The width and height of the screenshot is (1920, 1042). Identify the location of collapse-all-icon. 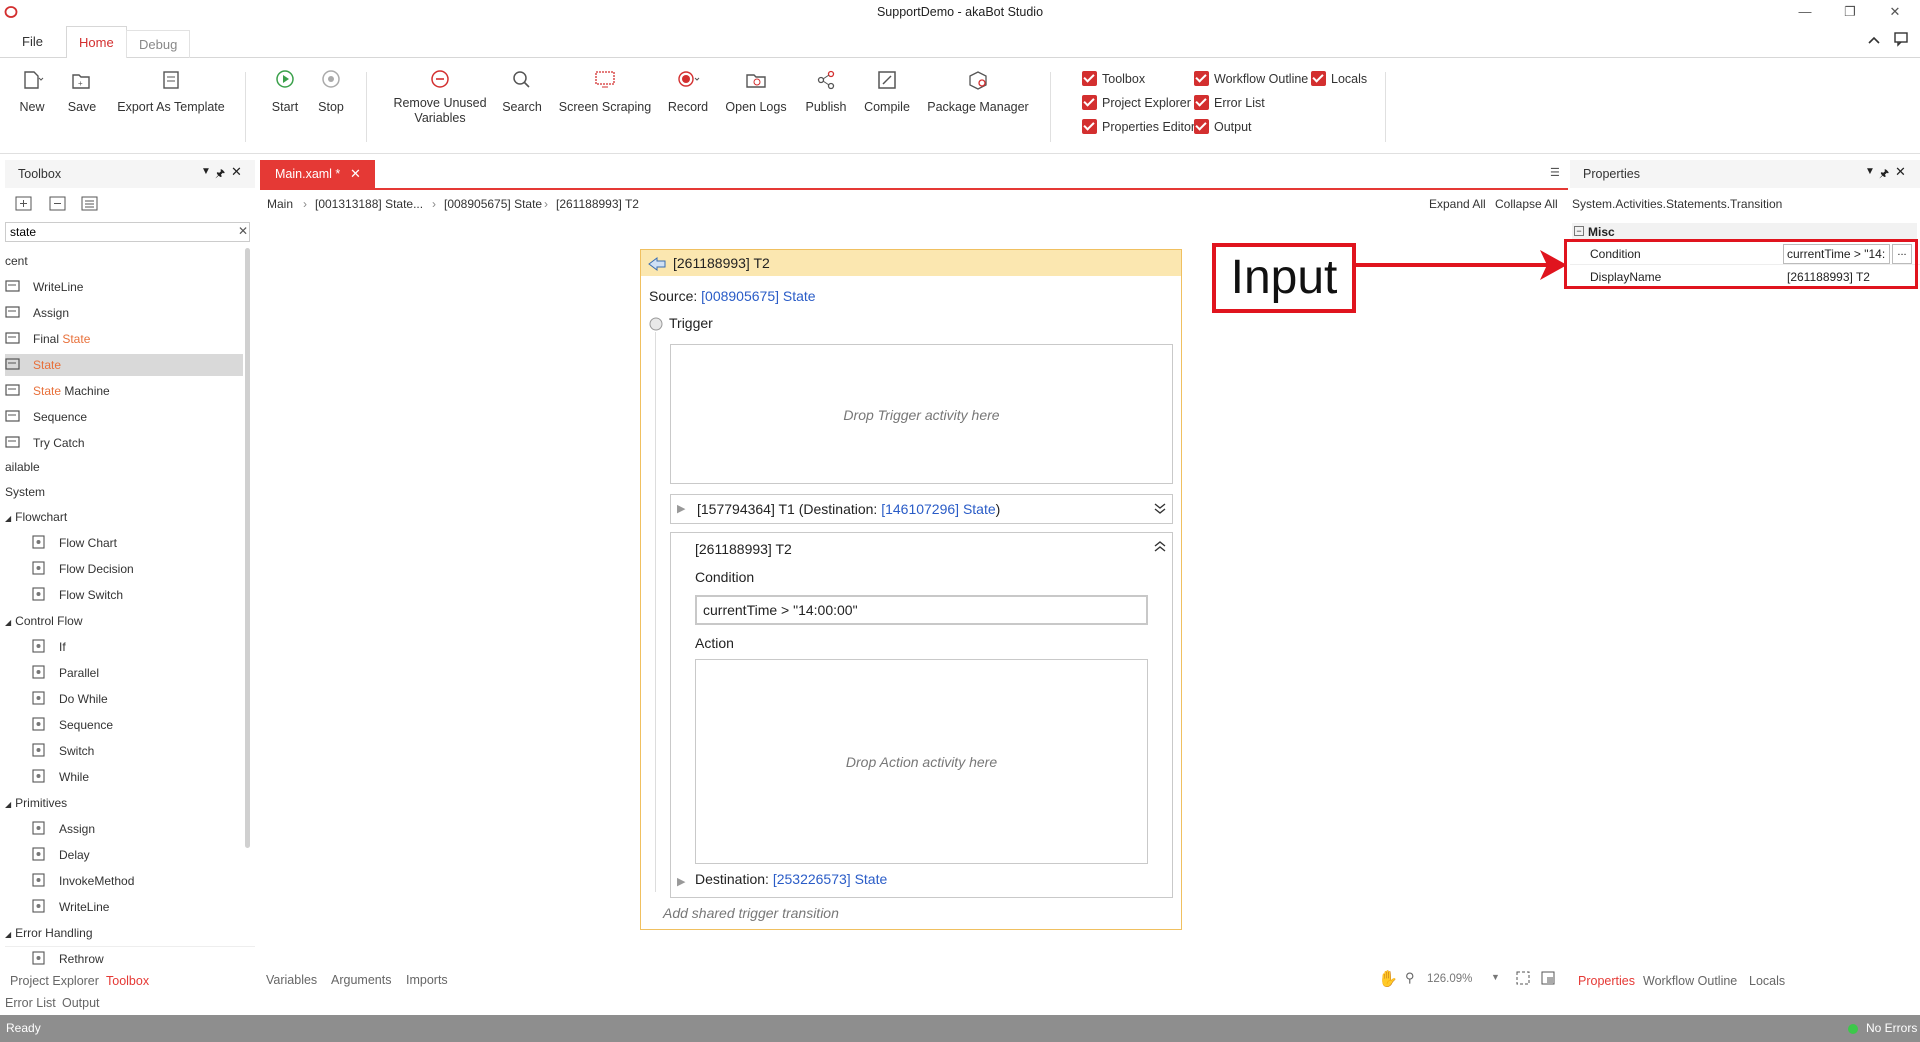
(58, 204).